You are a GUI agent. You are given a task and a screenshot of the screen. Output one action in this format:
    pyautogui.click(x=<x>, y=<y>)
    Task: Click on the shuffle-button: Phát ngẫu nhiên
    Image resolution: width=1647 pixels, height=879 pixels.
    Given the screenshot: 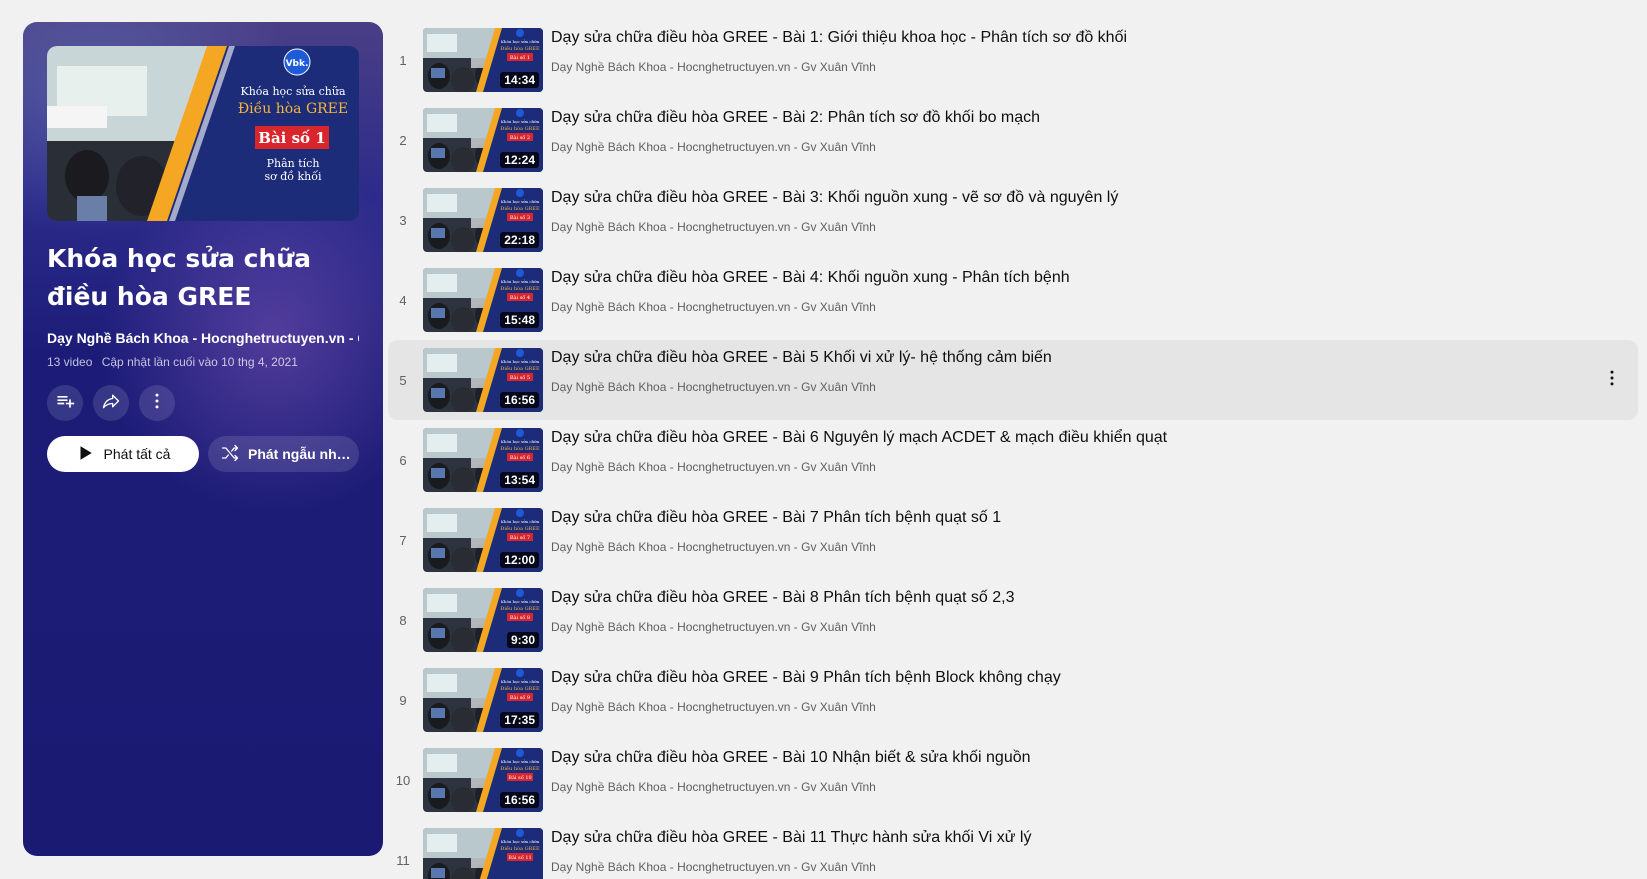 What is the action you would take?
    pyautogui.click(x=283, y=454)
    